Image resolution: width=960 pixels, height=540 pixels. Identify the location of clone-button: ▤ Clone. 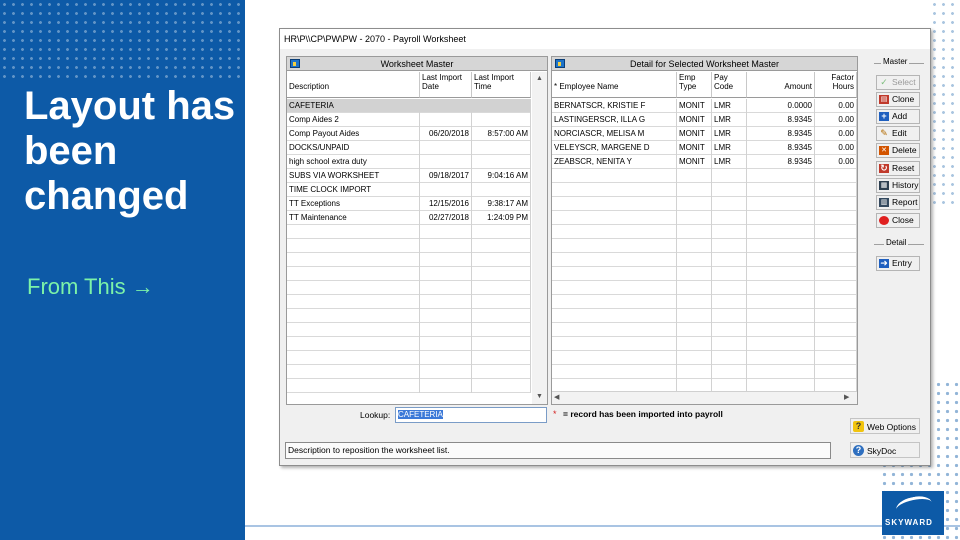
(898, 99).